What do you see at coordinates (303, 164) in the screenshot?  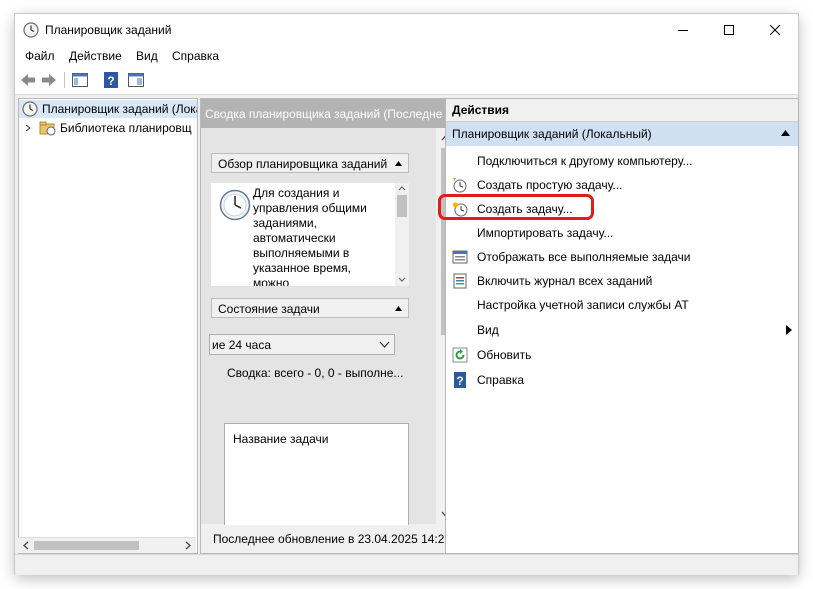 I see `overview-section-title: Обзор планировщика заданий` at bounding box center [303, 164].